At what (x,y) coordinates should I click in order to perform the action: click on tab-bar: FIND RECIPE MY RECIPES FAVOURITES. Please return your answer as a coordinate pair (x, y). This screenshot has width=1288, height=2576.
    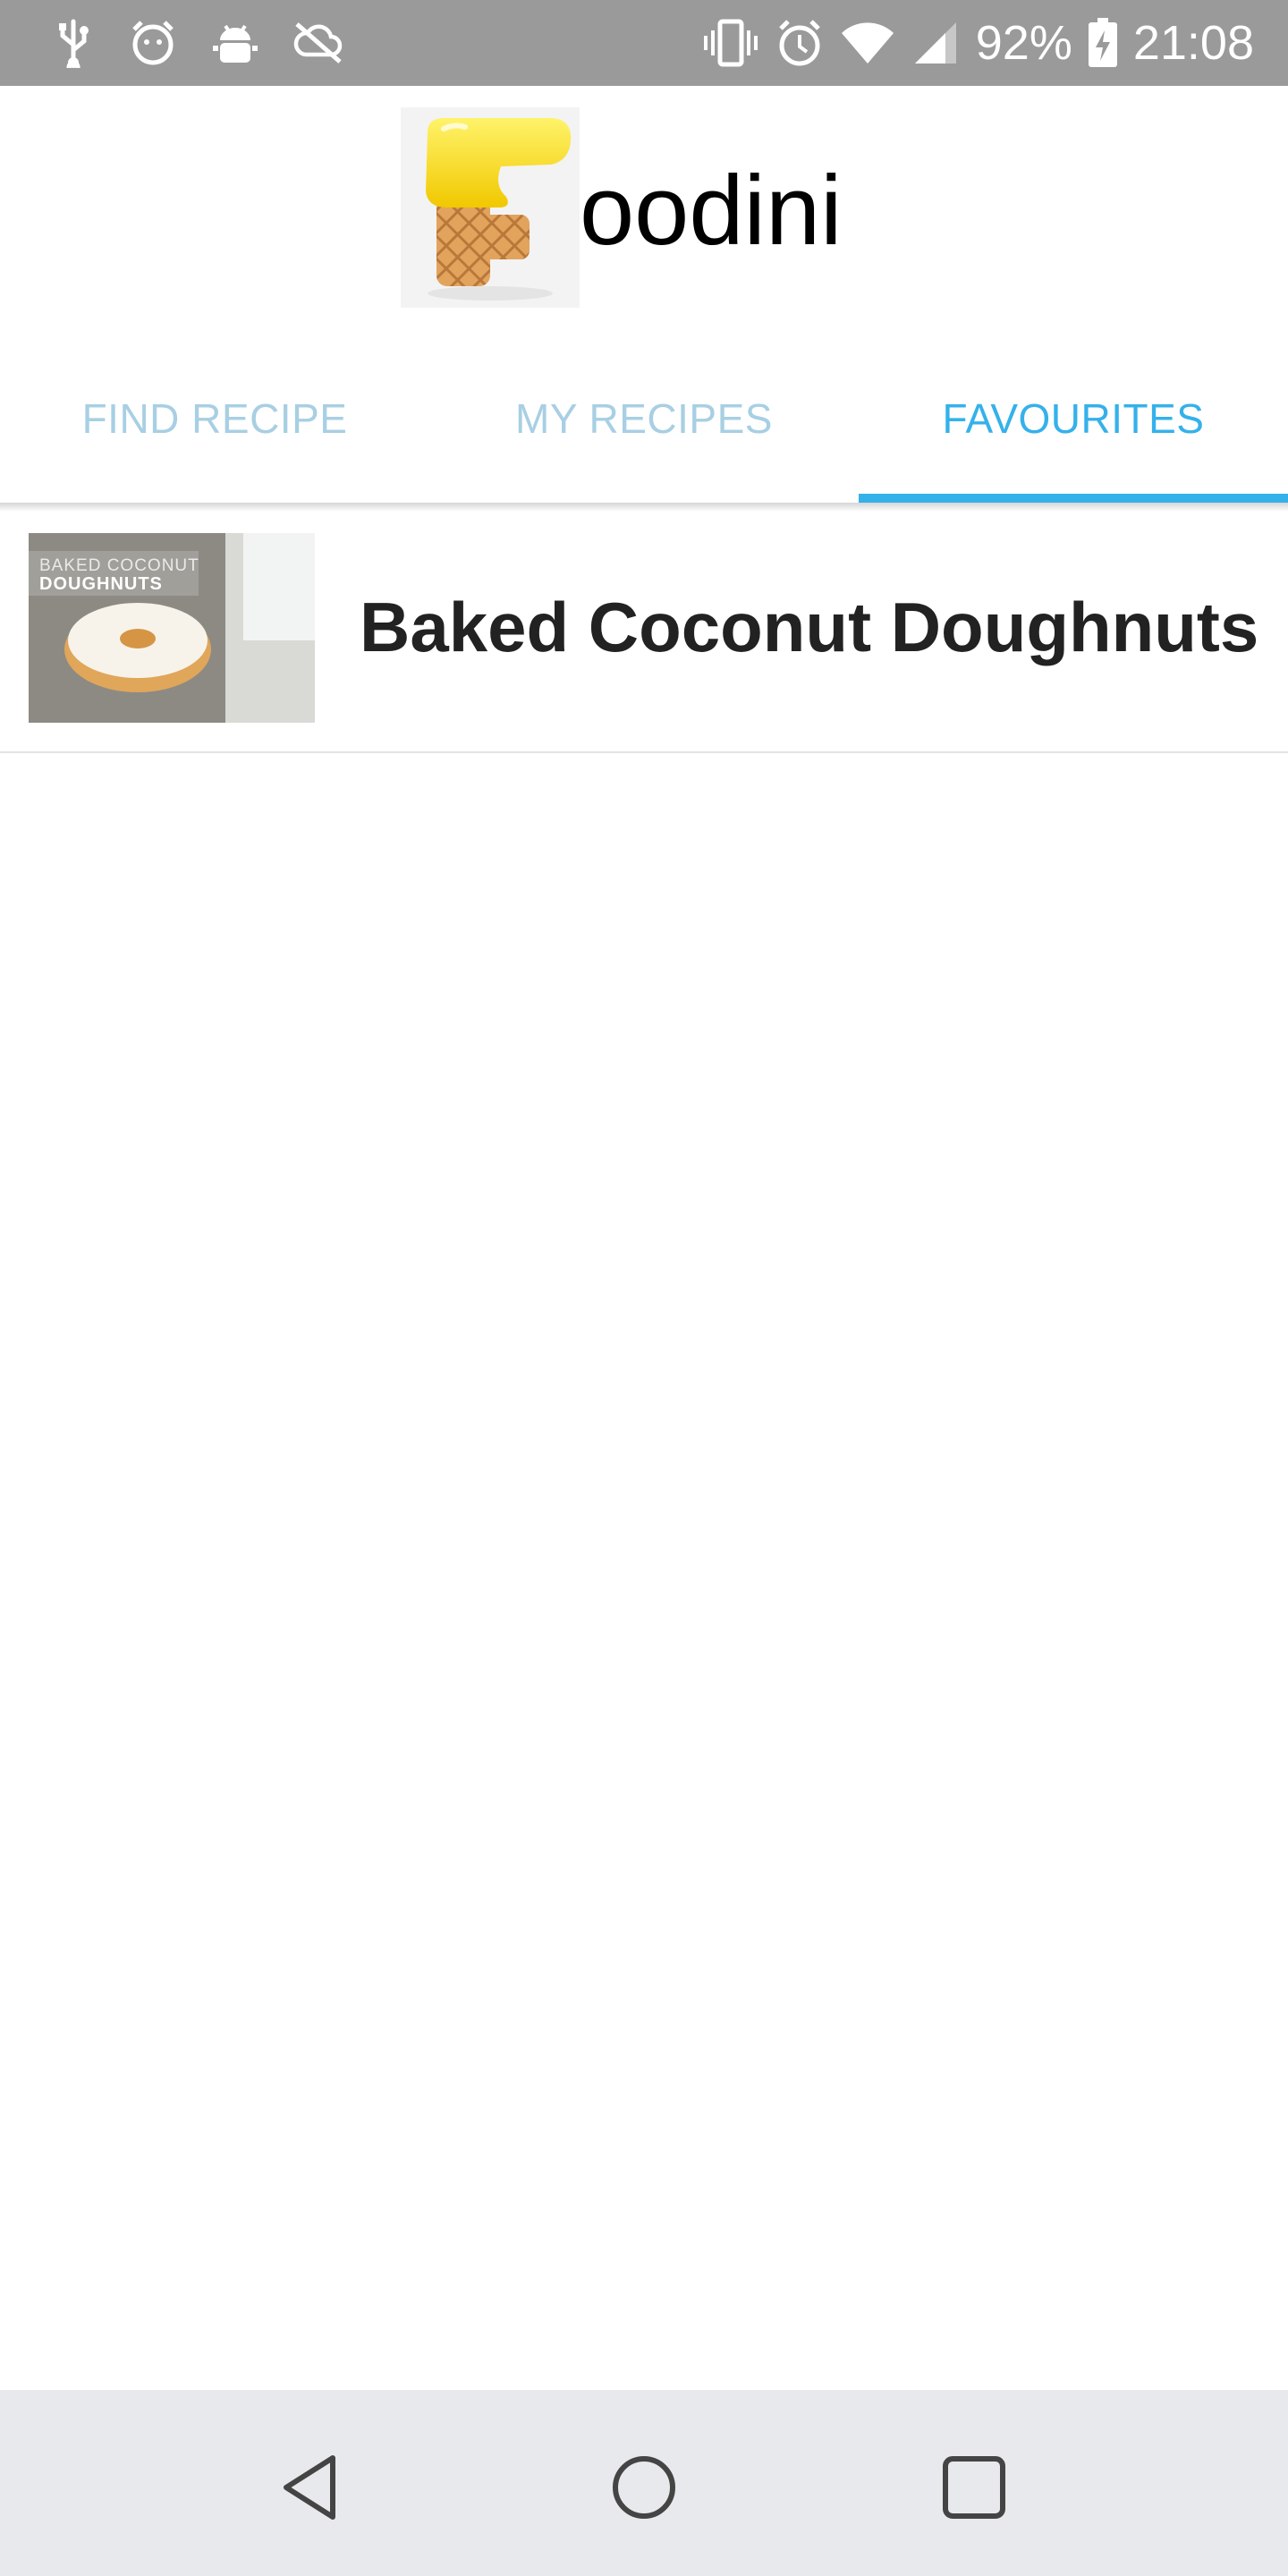
    Looking at the image, I should click on (644, 419).